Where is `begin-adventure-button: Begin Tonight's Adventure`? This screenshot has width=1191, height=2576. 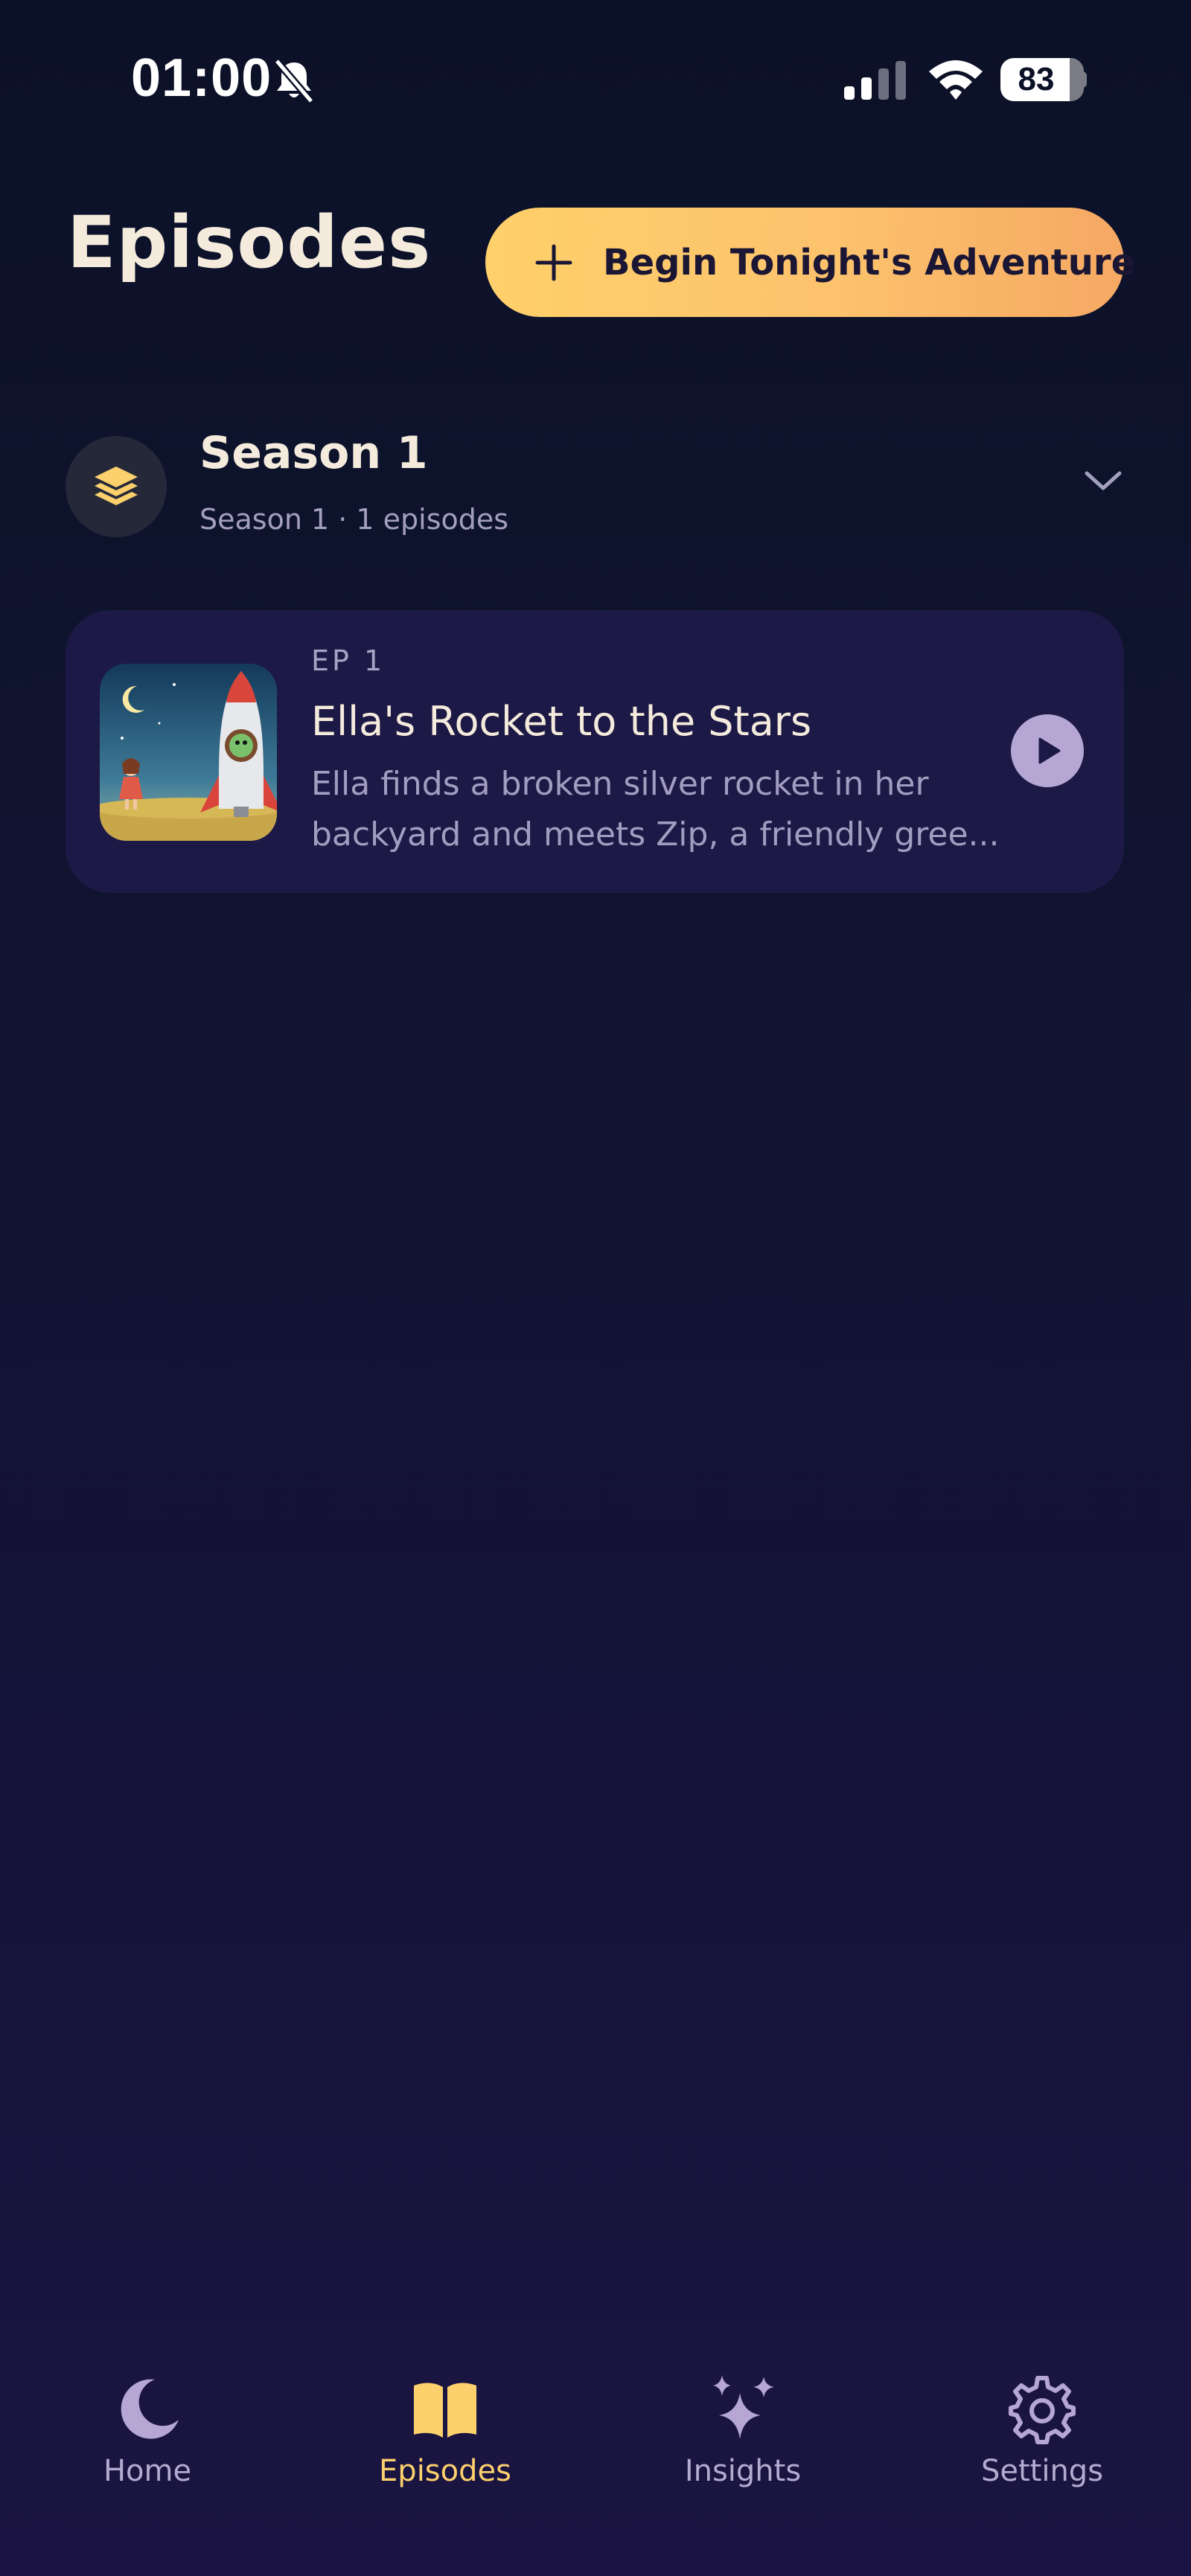
begin-adventure-button: Begin Tonight's Adventure is located at coordinates (810, 263).